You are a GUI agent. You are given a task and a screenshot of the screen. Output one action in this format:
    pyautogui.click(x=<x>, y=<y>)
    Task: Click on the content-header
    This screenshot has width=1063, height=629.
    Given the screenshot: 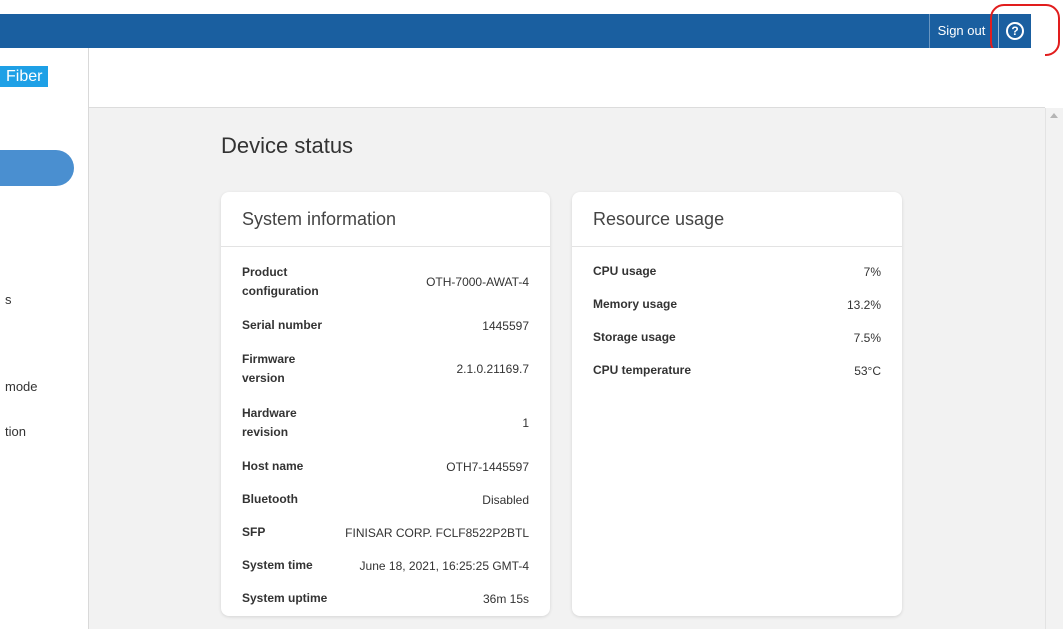 What is the action you would take?
    pyautogui.click(x=567, y=78)
    